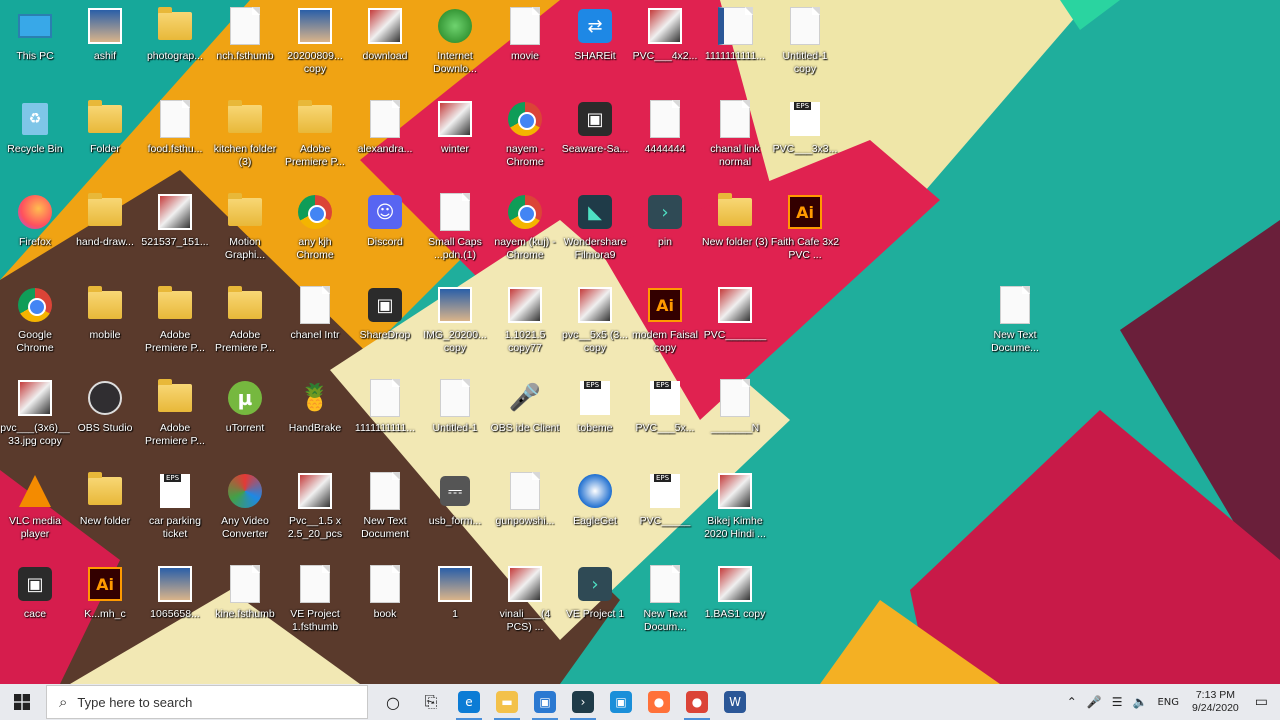 The width and height of the screenshot is (1280, 720). What do you see at coordinates (245, 136) in the screenshot?
I see `desktop-icon: kitchen folder (3)` at bounding box center [245, 136].